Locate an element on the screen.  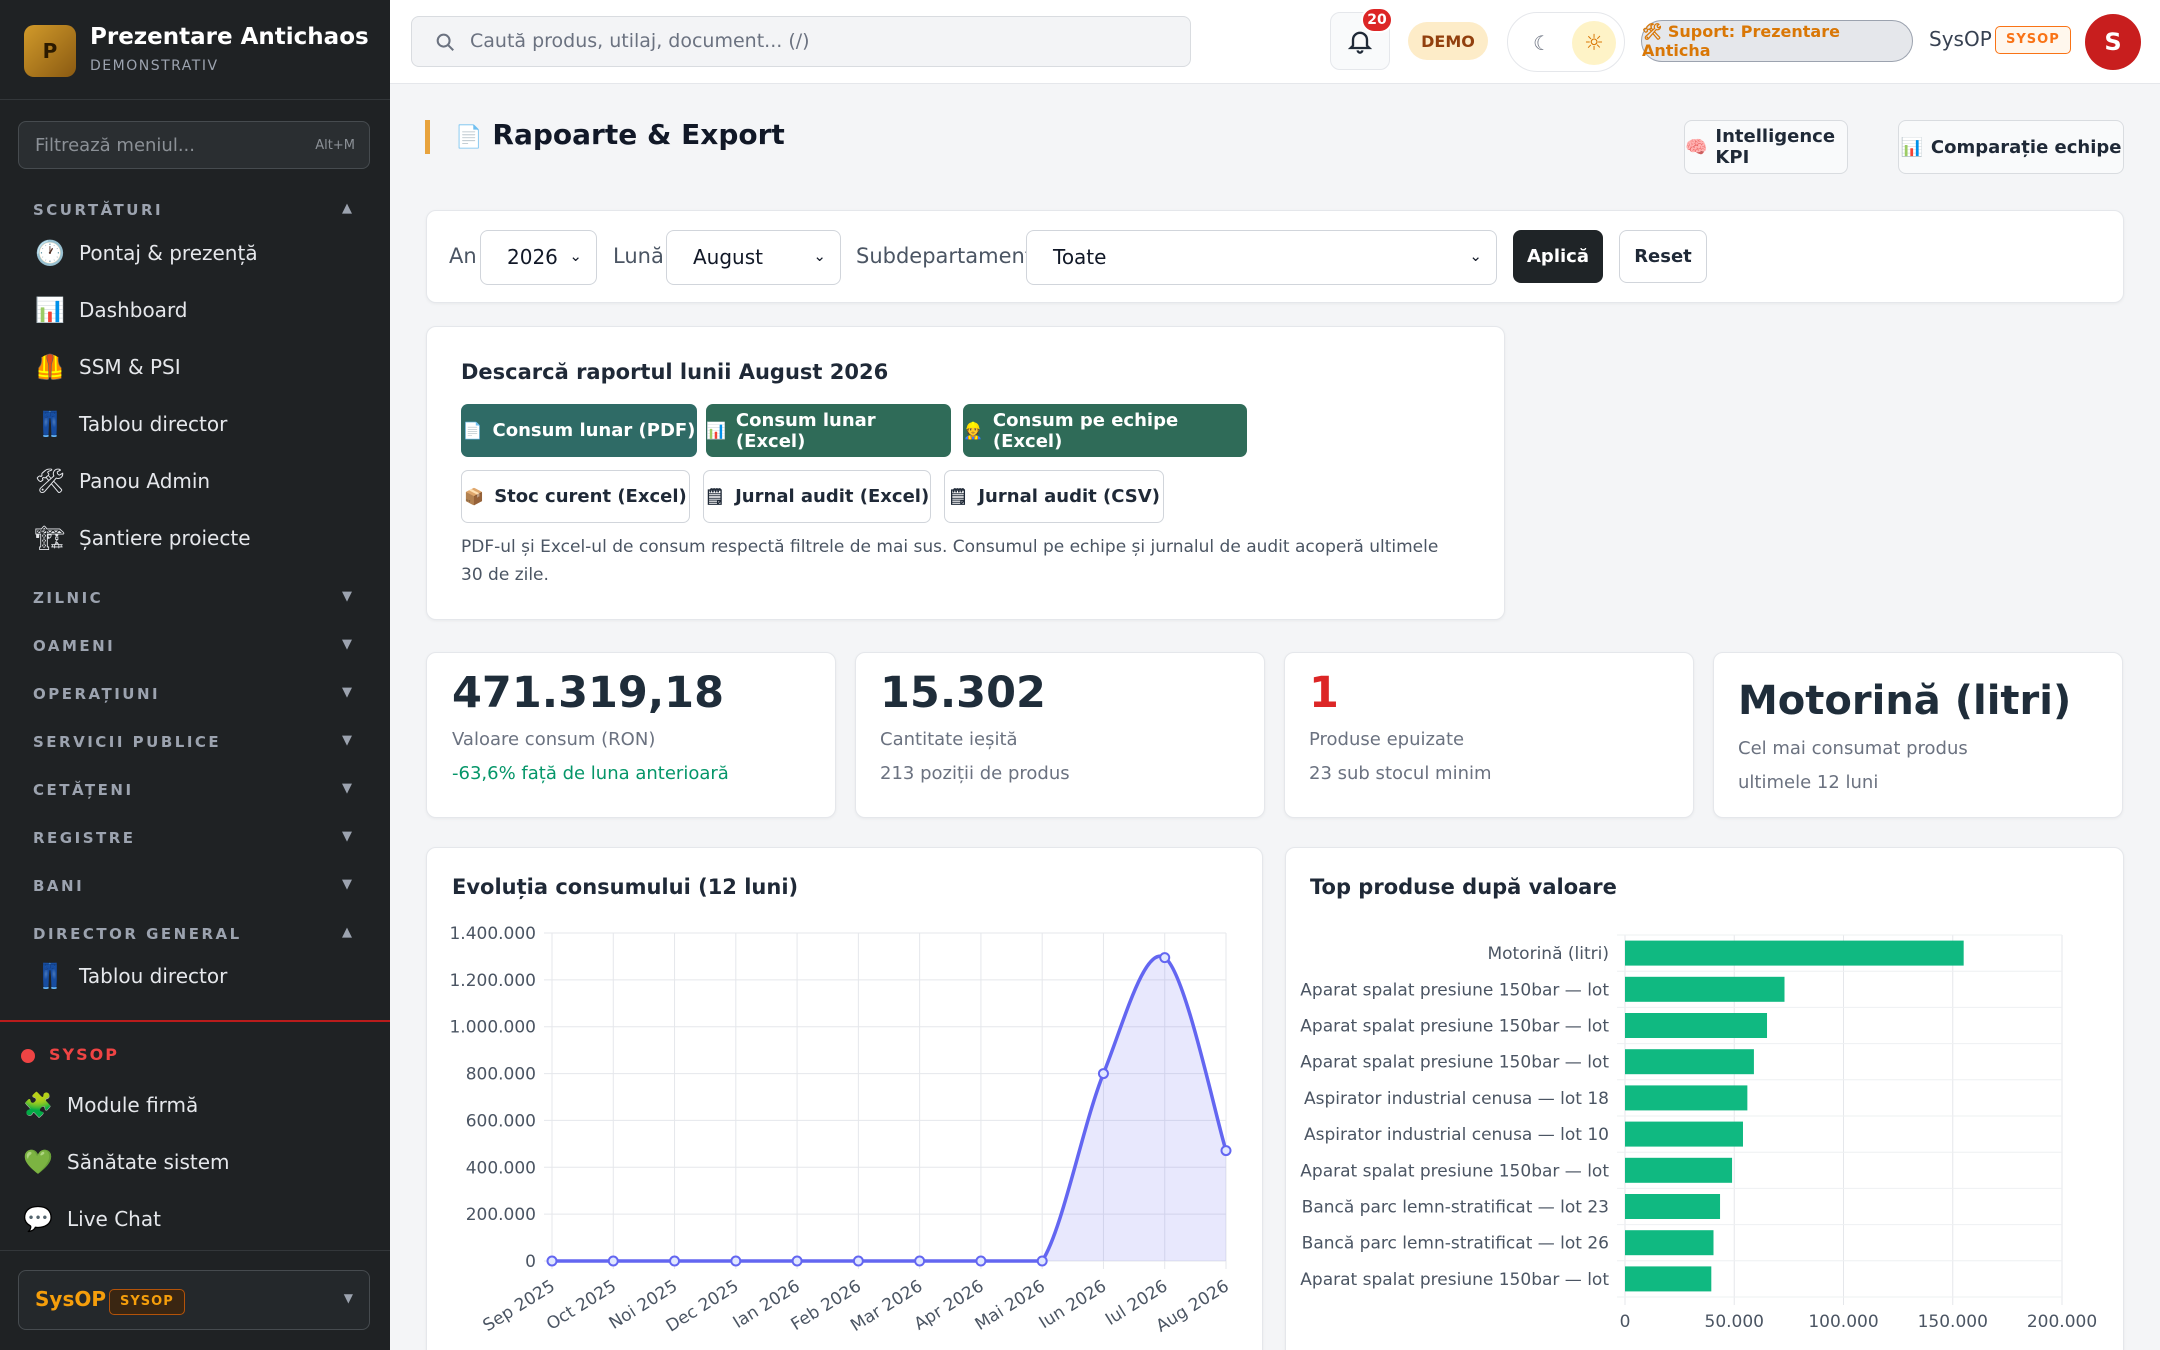
search-input: Caută produs, utilaj, document... (/) is located at coordinates (801, 41).